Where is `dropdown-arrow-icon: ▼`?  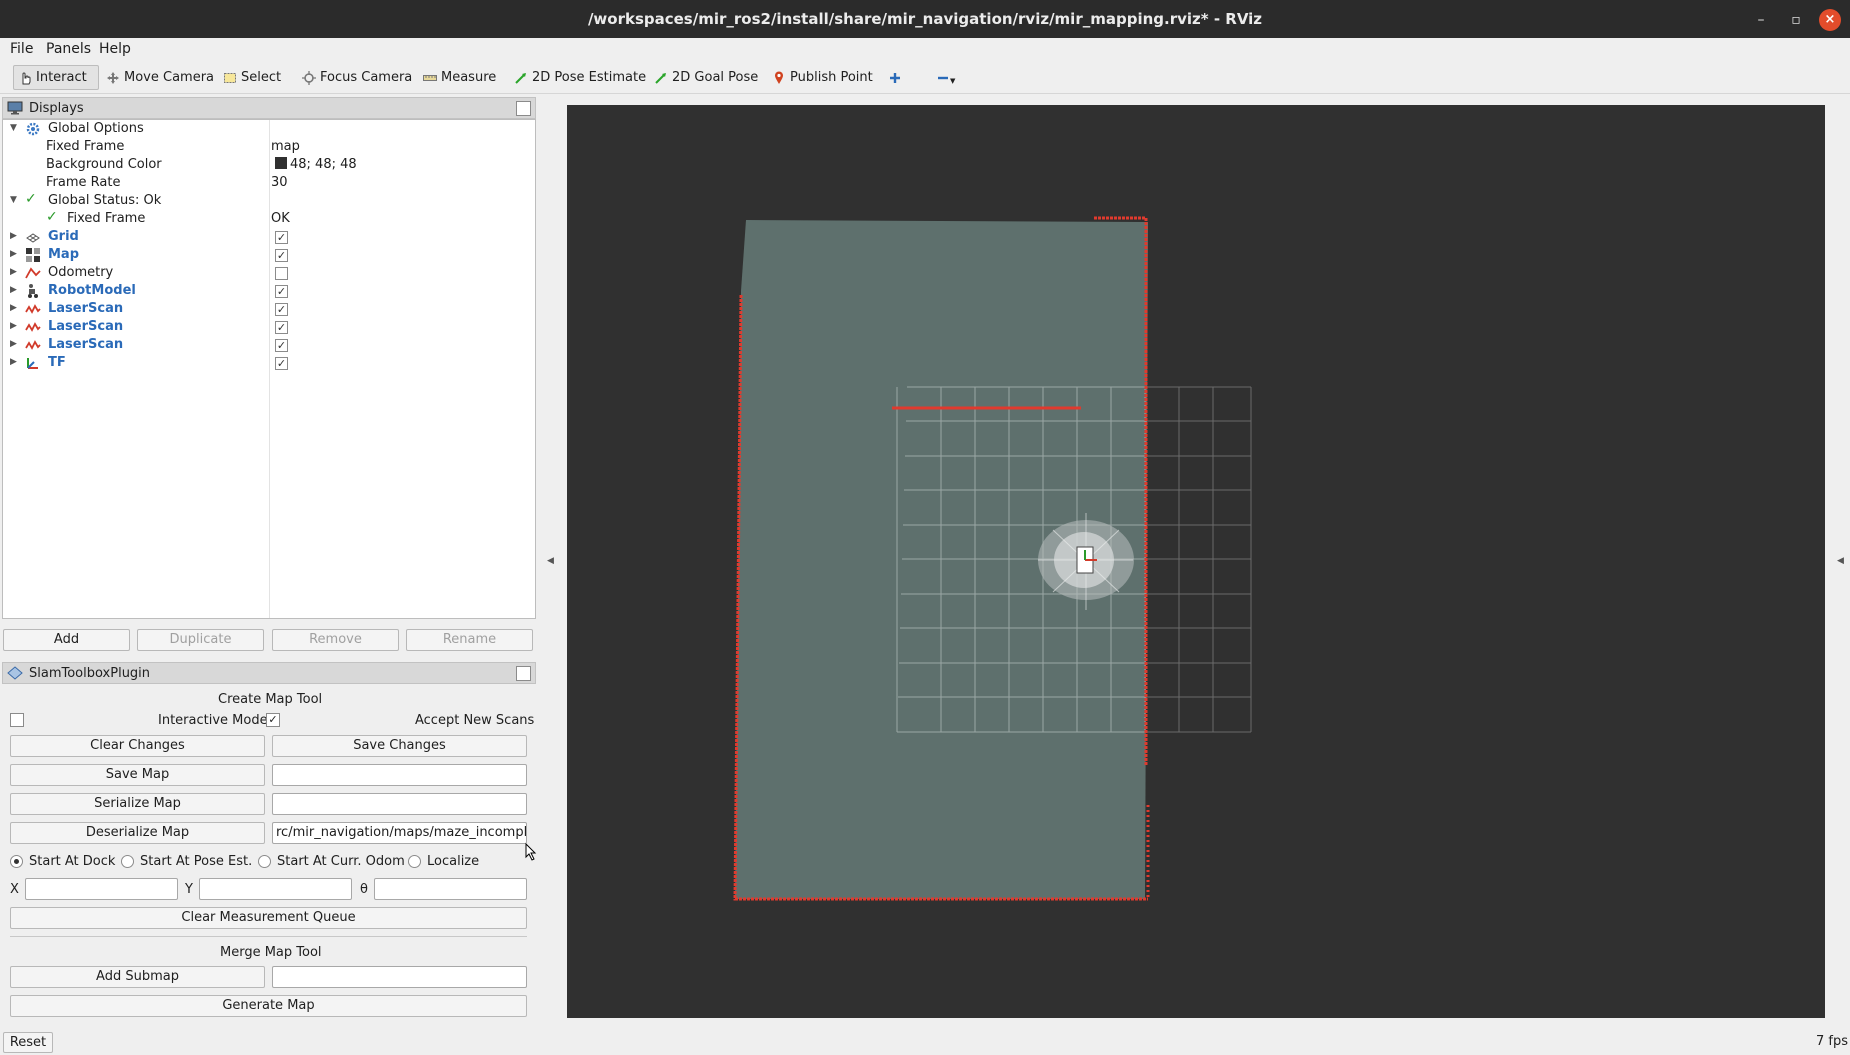 dropdown-arrow-icon: ▼ is located at coordinates (952, 81).